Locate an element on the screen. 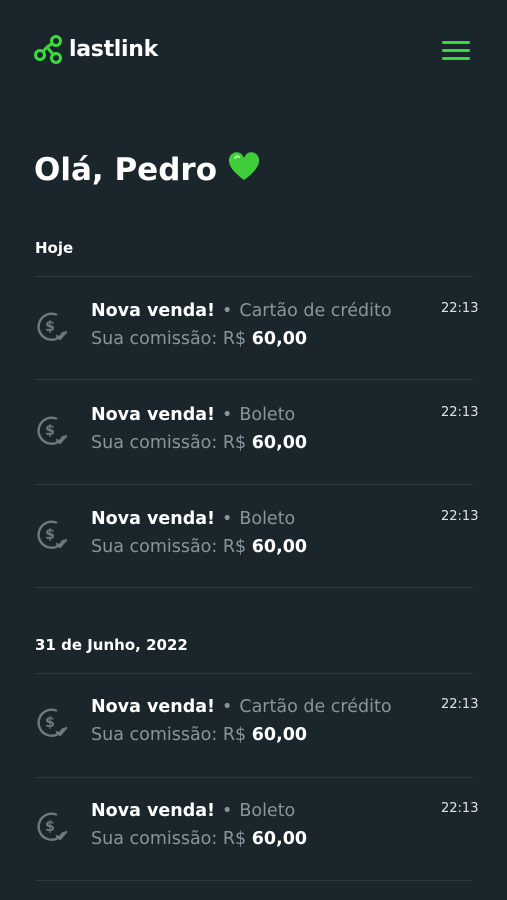 This screenshot has width=507, height=900. greeting-text: Olá, Pedro is located at coordinates (125, 170).